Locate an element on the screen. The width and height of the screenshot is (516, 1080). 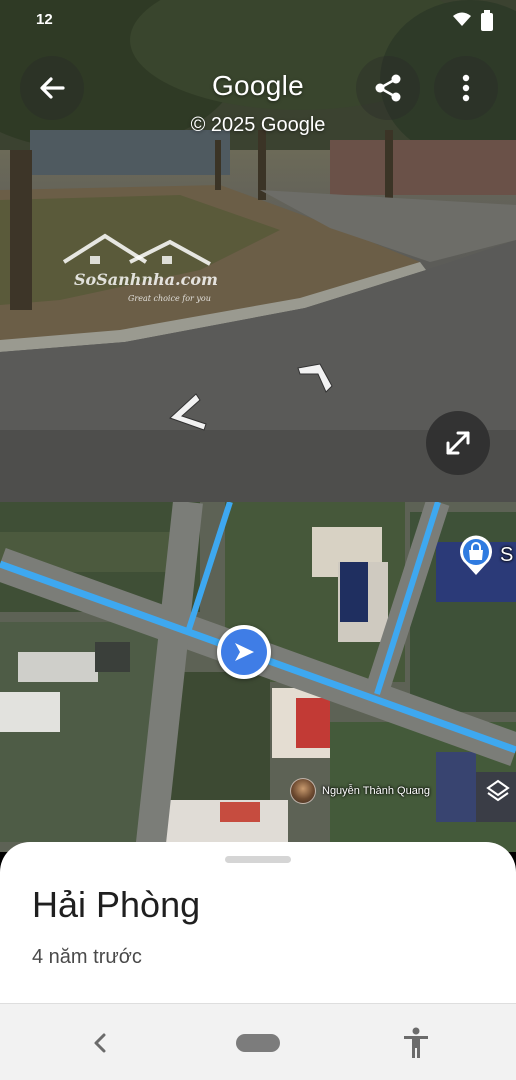
battery-icon is located at coordinates (487, 20).